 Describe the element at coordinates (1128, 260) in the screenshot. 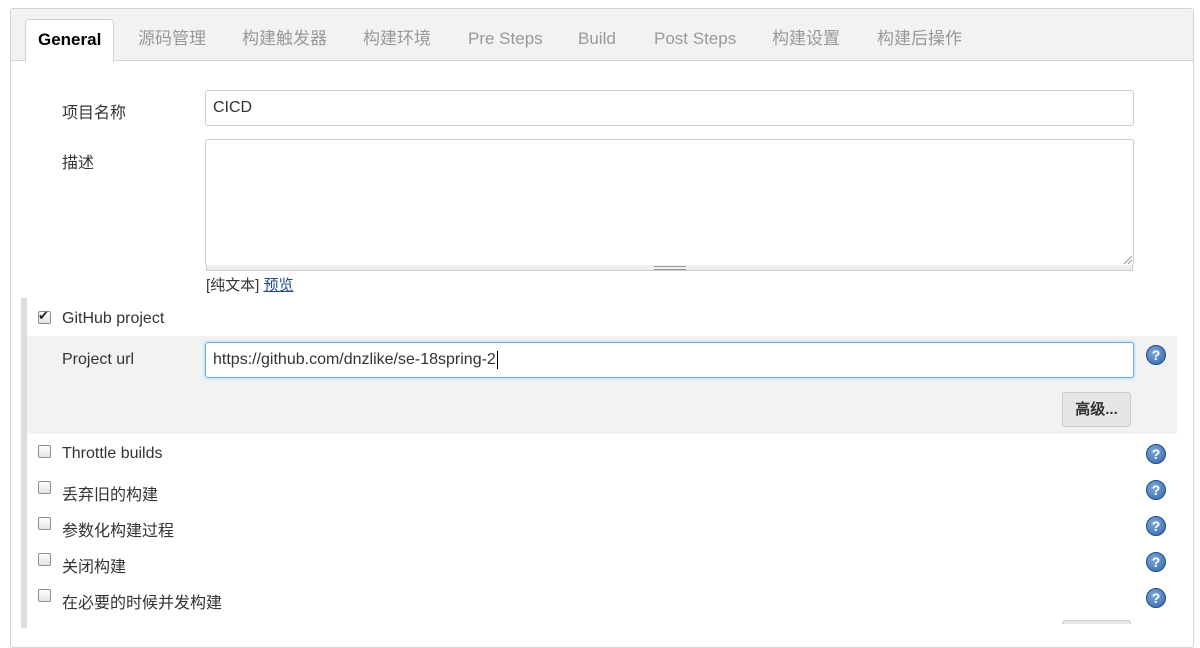

I see `resize-handle` at that location.